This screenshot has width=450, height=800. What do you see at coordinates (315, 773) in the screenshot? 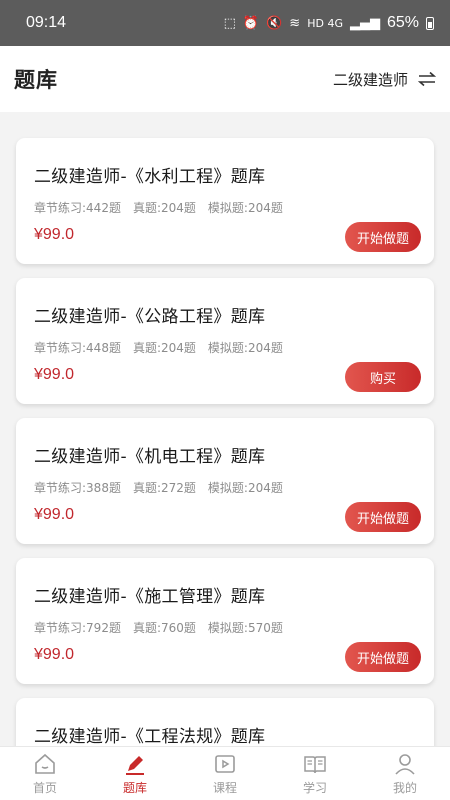
I see `tab-study: 学习` at bounding box center [315, 773].